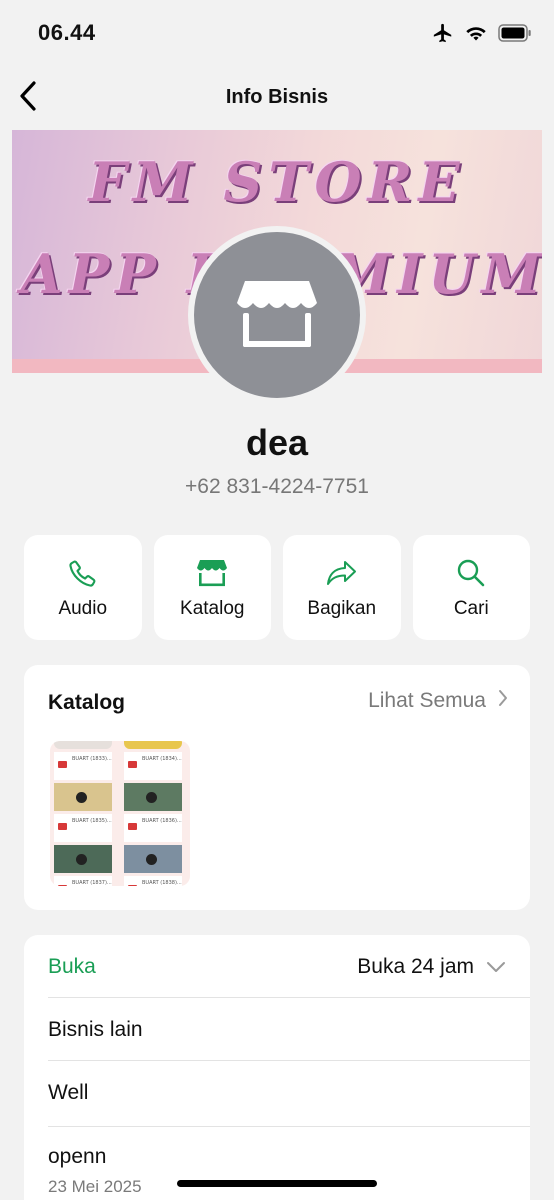 This screenshot has height=1200, width=554. I want to click on audio-label: Audio, so click(83, 608).